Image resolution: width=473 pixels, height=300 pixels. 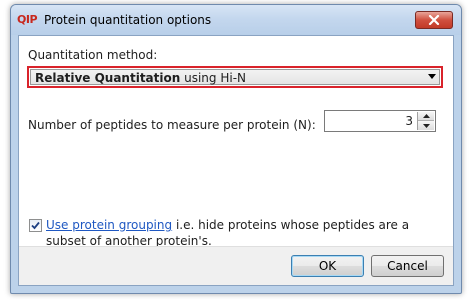 I want to click on method-name: Relative Quantitation, so click(x=108, y=78).